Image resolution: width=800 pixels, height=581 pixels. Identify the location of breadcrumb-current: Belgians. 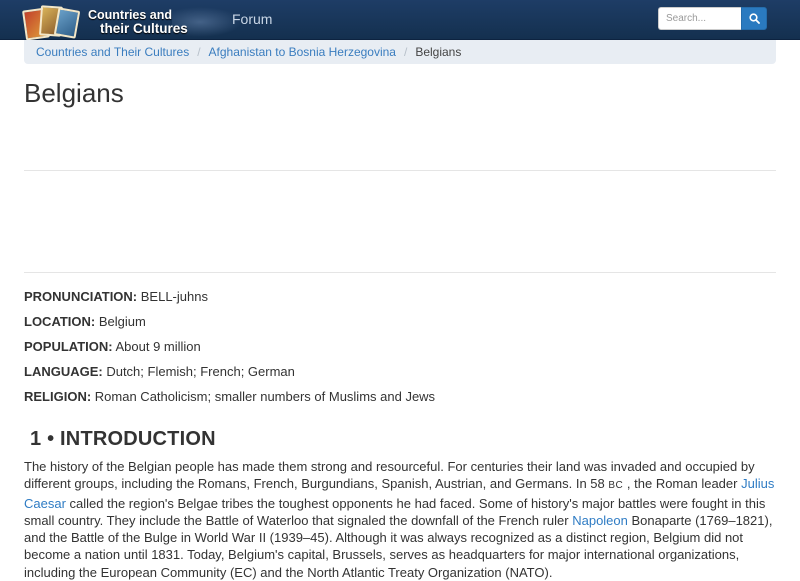
(438, 52).